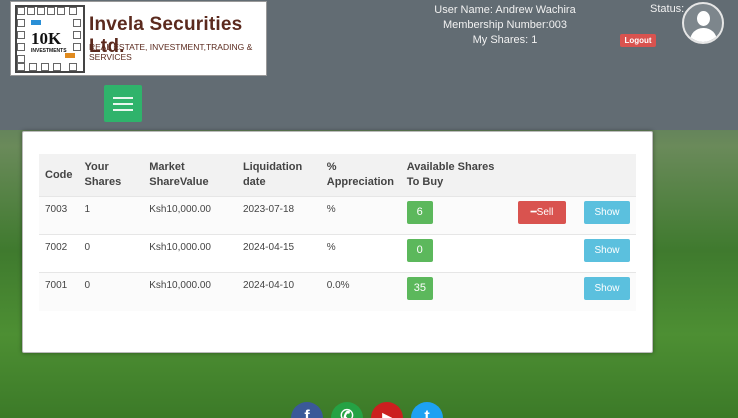 This screenshot has width=738, height=418. Describe the element at coordinates (59, 253) in the screenshot. I see `cell-code: 7002` at that location.